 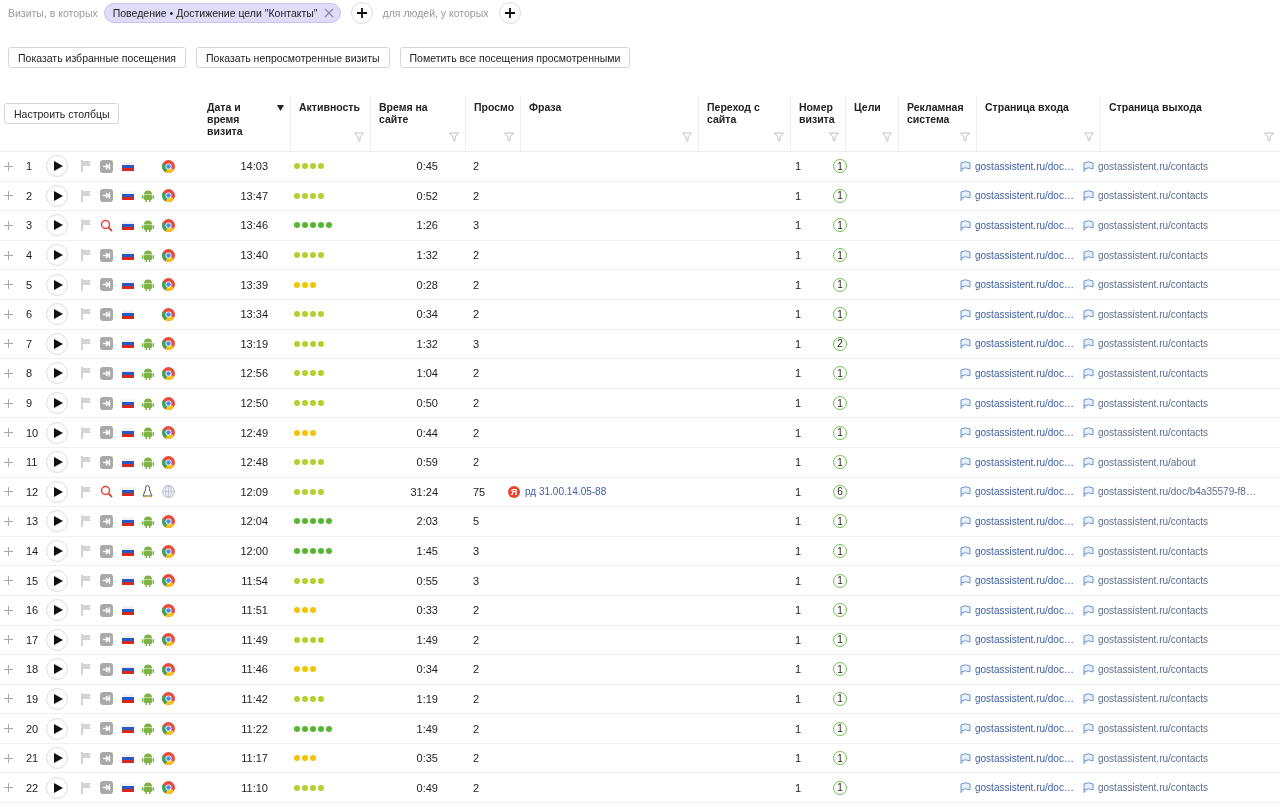 I want to click on column-header: Фраза, so click(x=609, y=123).